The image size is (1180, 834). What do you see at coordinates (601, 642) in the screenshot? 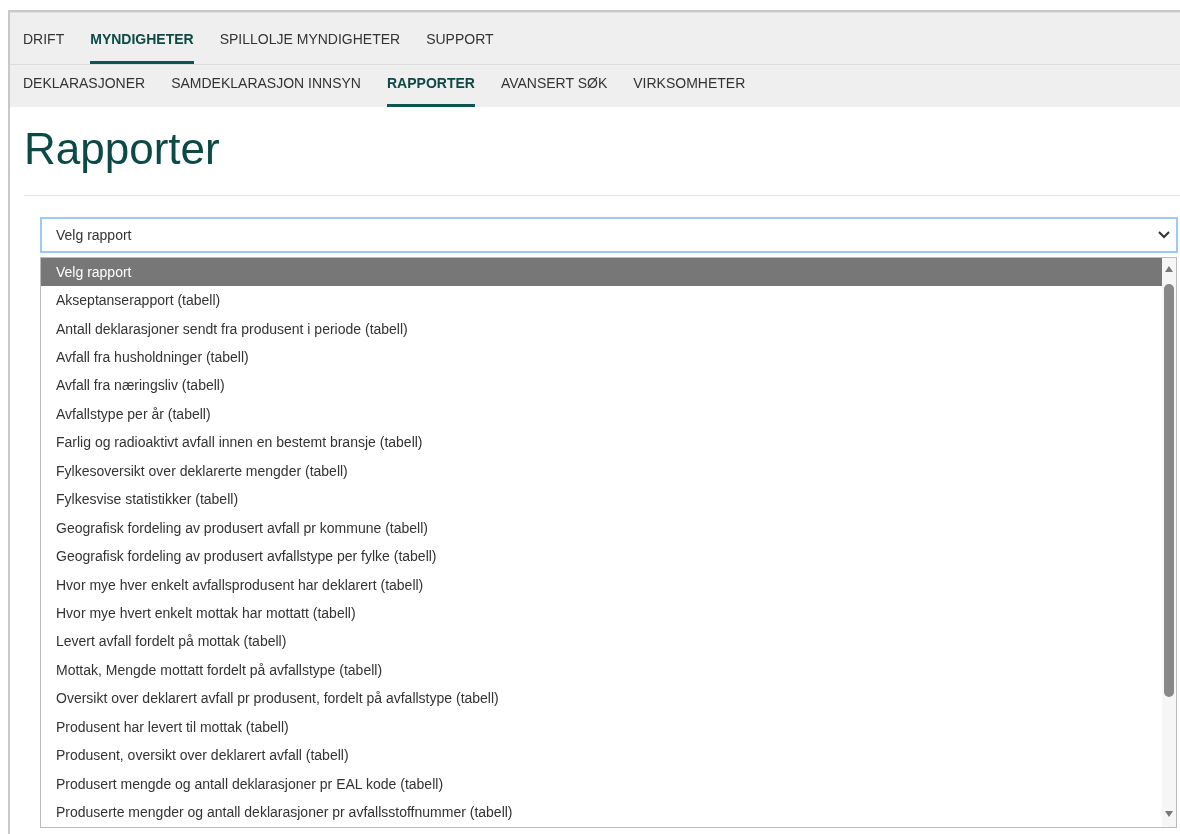
I see `dropdown-option: Levert avfall fordelt på mottak (tabell)` at bounding box center [601, 642].